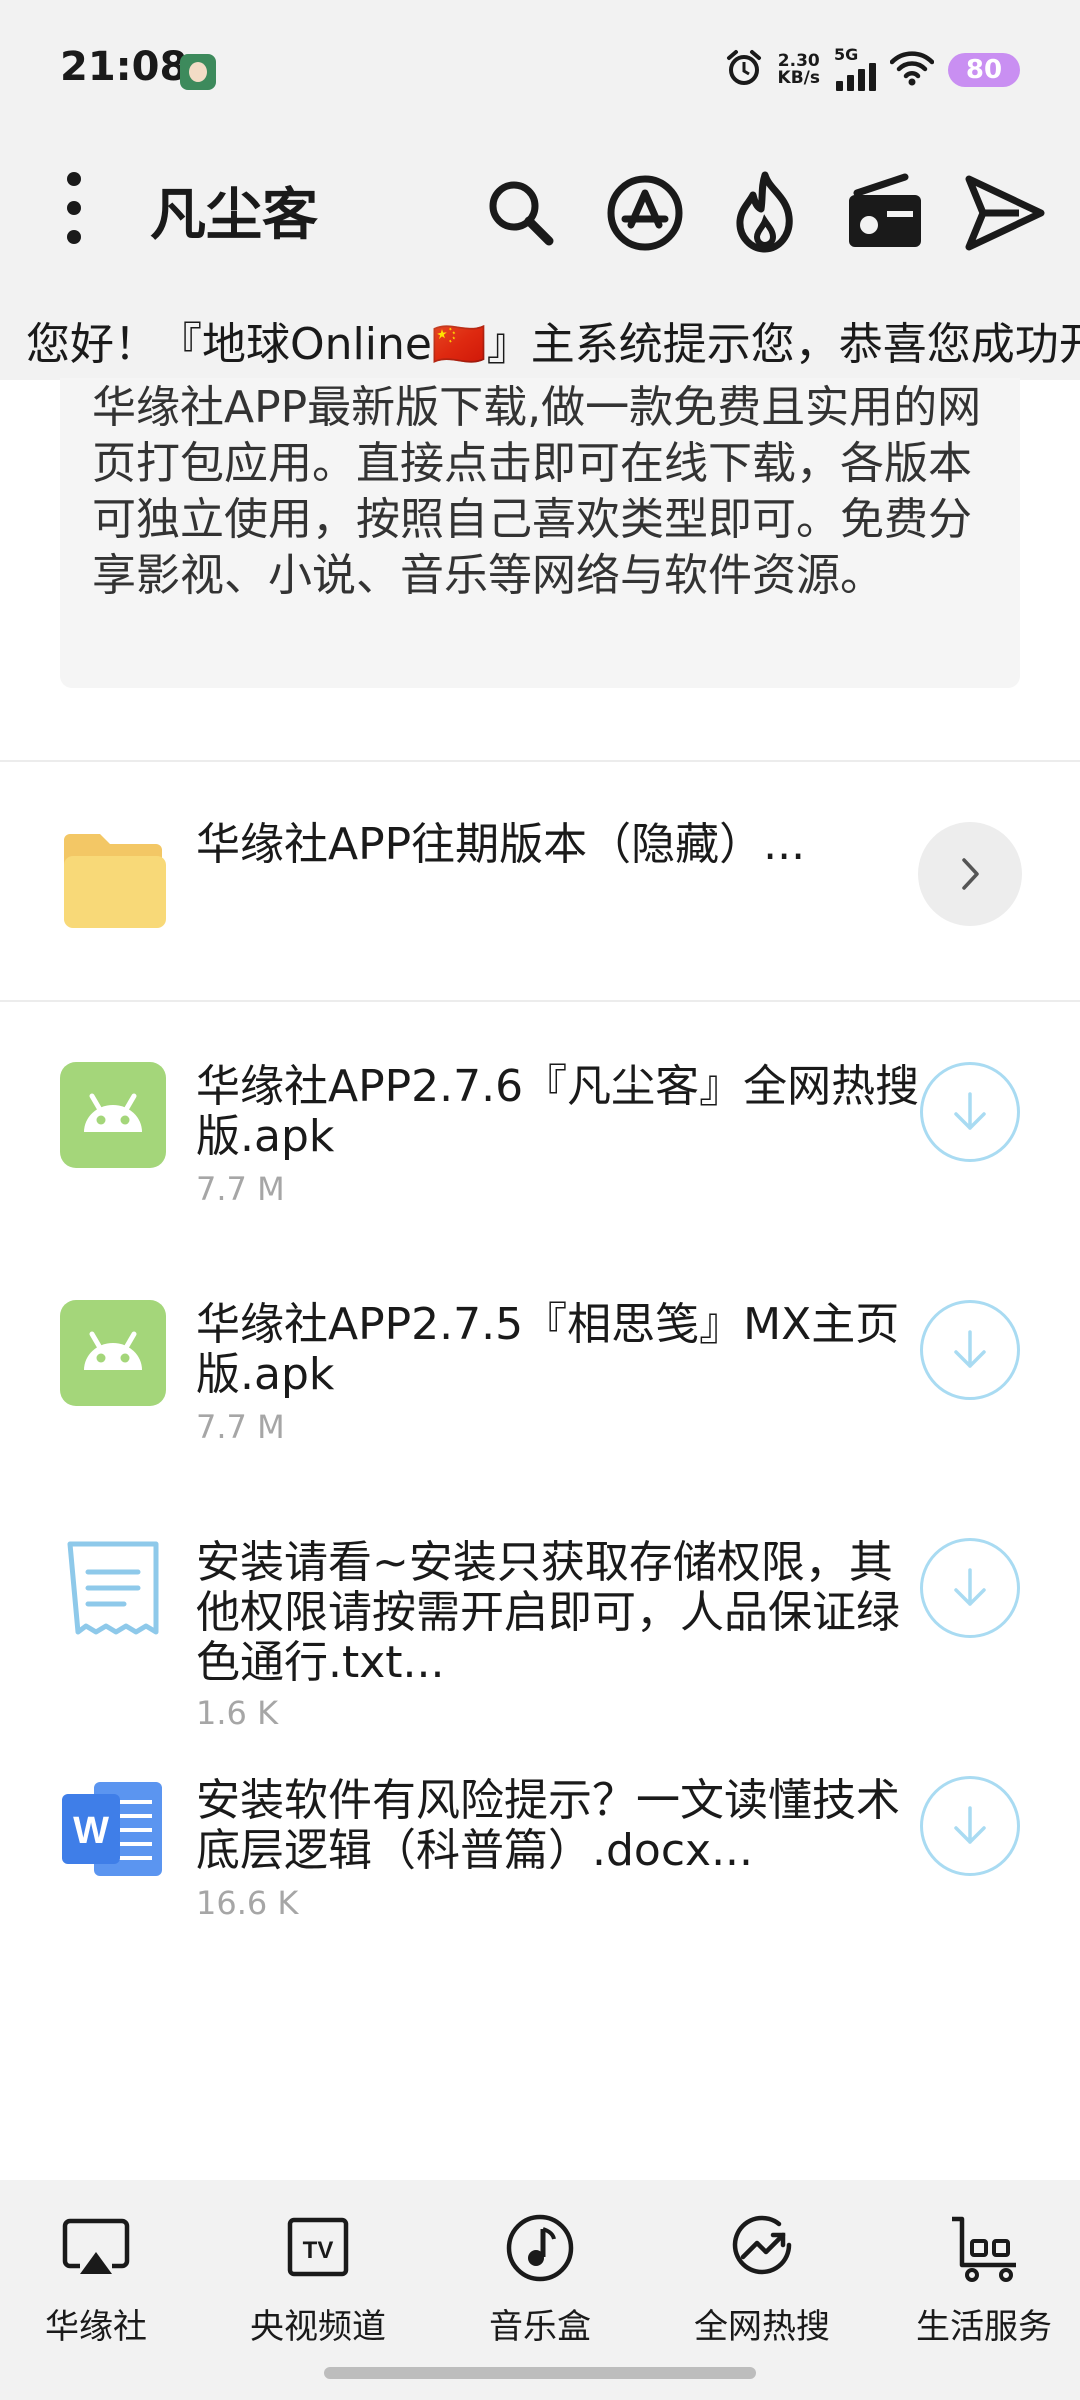 The image size is (1080, 2400). I want to click on nav-item-life-service: 生活服务, so click(982, 2278).